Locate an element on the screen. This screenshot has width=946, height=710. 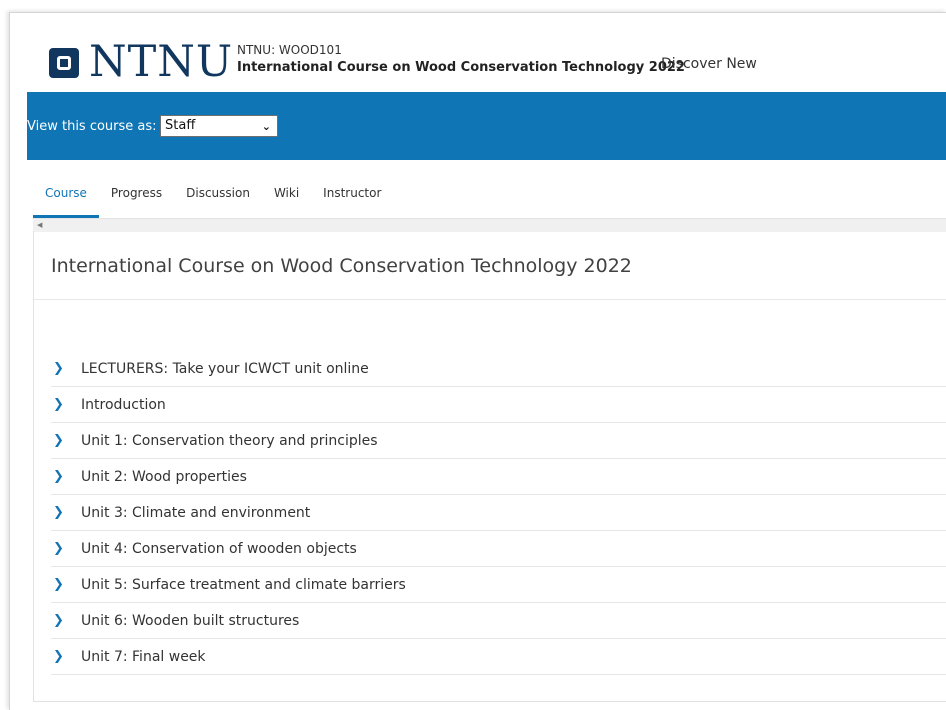
section-label: Unit 6: Wooden built structures is located at coordinates (190, 620).